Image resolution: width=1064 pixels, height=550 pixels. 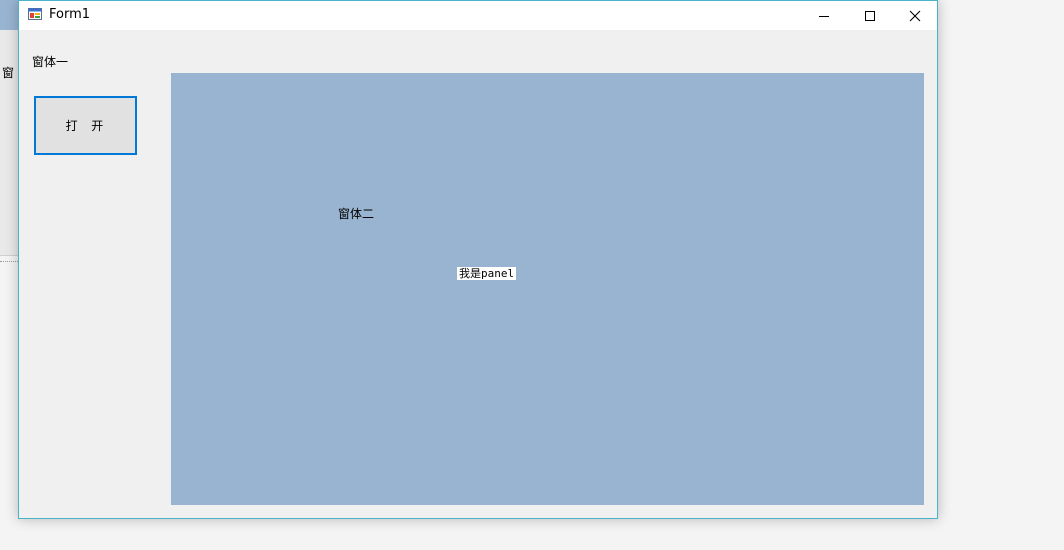 I want to click on close-icon, so click(x=915, y=15).